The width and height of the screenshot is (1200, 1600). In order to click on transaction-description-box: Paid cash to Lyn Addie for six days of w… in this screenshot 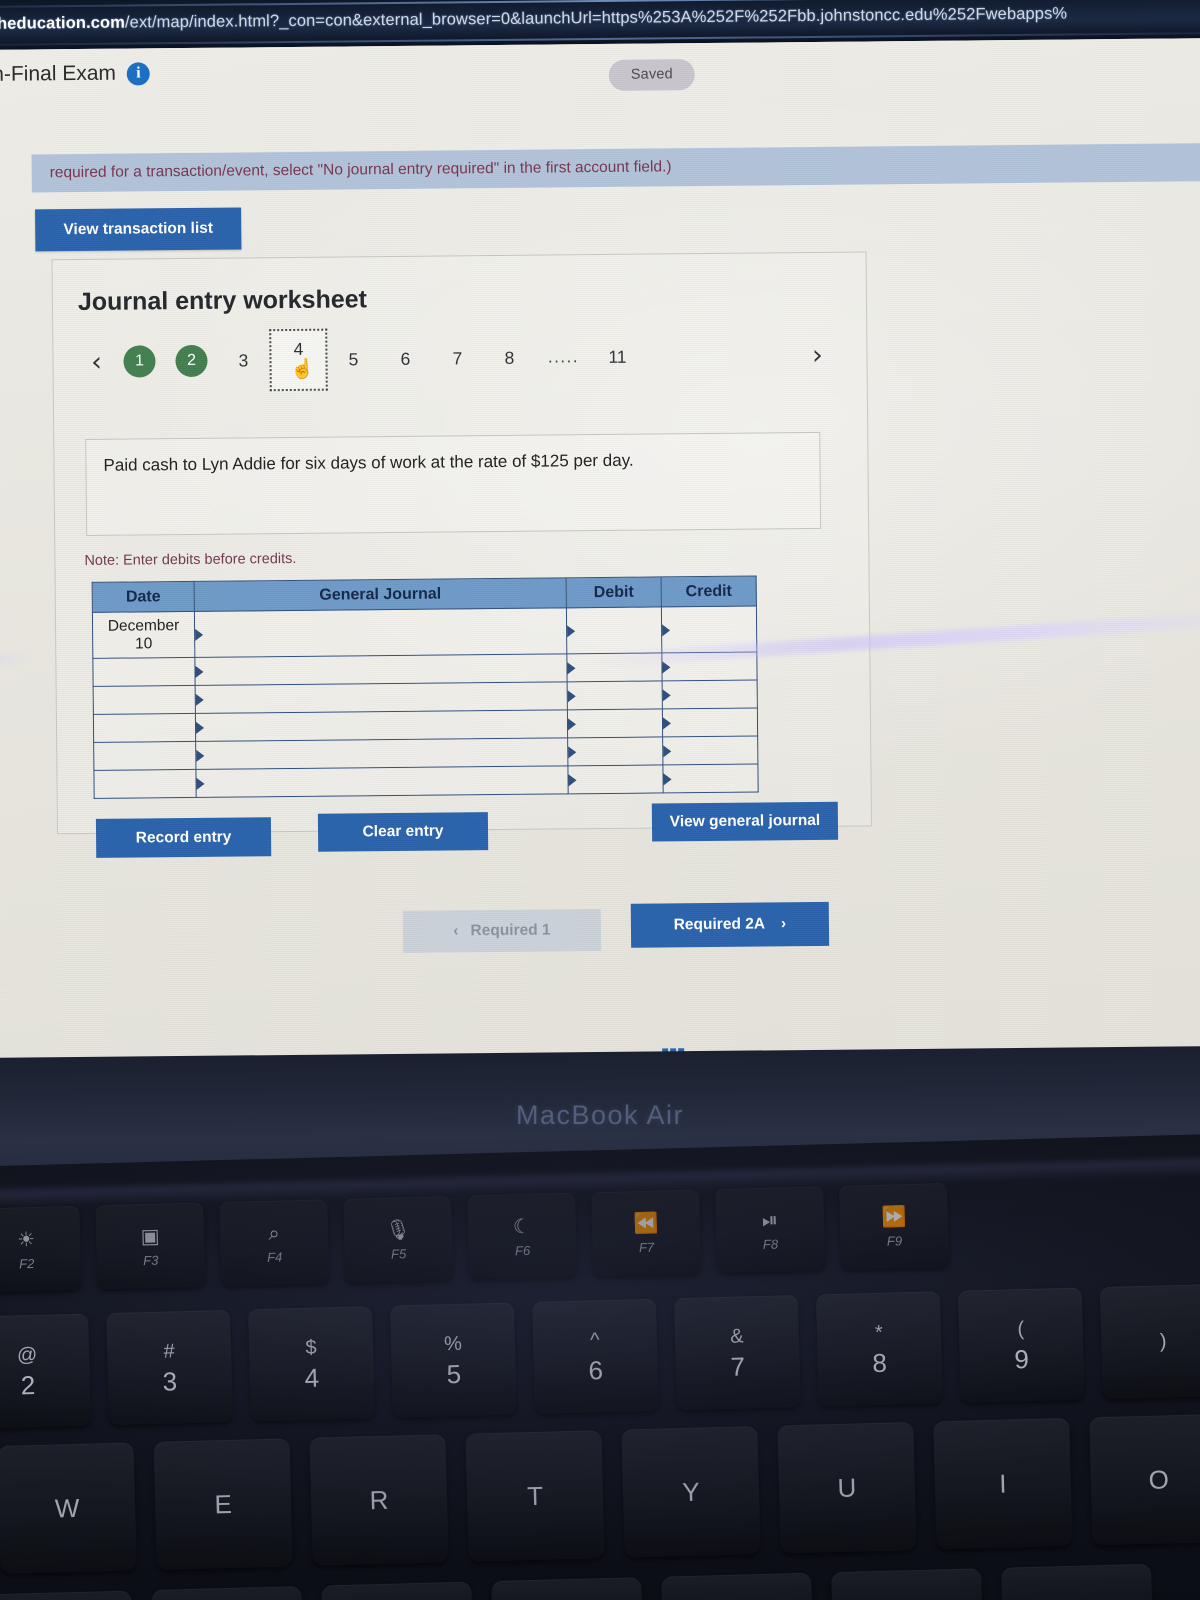, I will do `click(453, 483)`.